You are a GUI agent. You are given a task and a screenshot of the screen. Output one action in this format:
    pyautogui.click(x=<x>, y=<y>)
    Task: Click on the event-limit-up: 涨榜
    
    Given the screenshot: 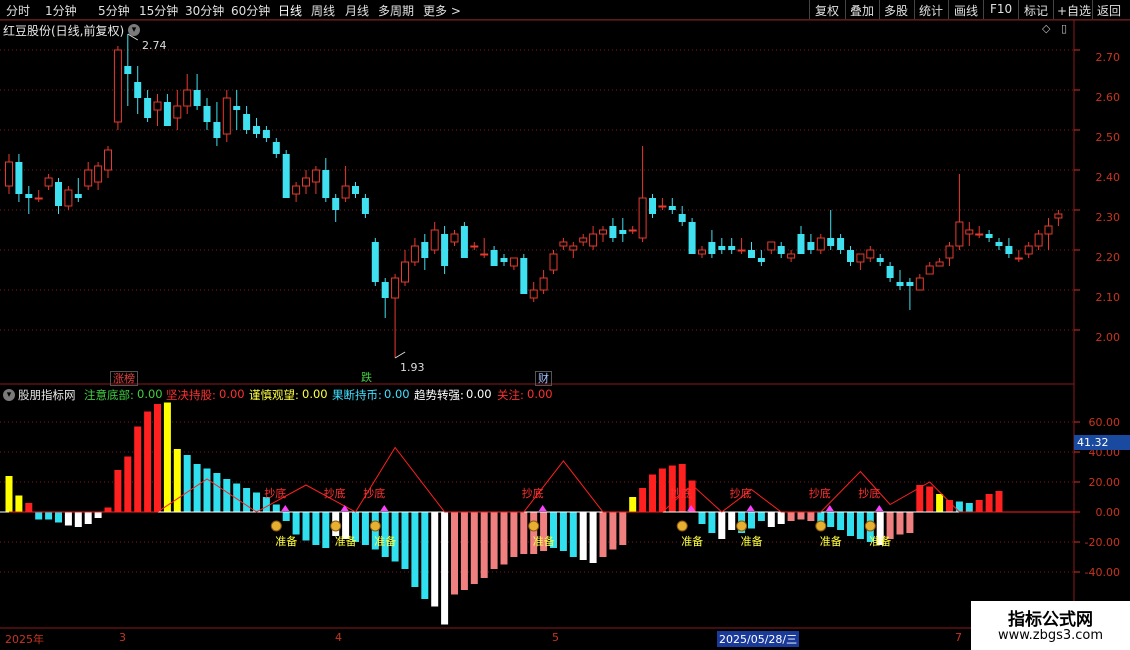 What is the action you would take?
    pyautogui.click(x=124, y=378)
    